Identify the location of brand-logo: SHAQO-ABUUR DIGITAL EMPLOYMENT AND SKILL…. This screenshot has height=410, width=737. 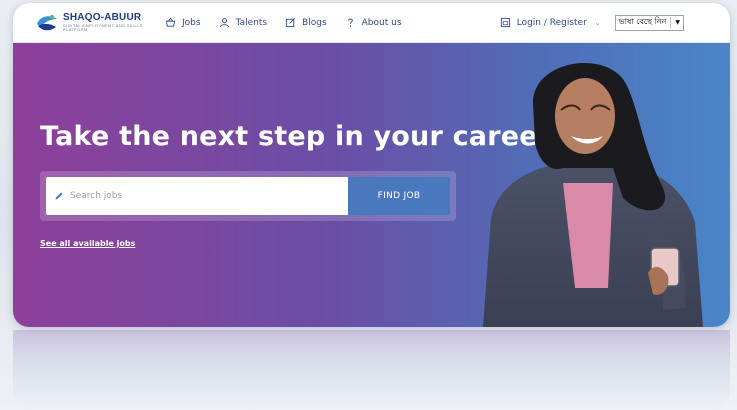
(90, 23).